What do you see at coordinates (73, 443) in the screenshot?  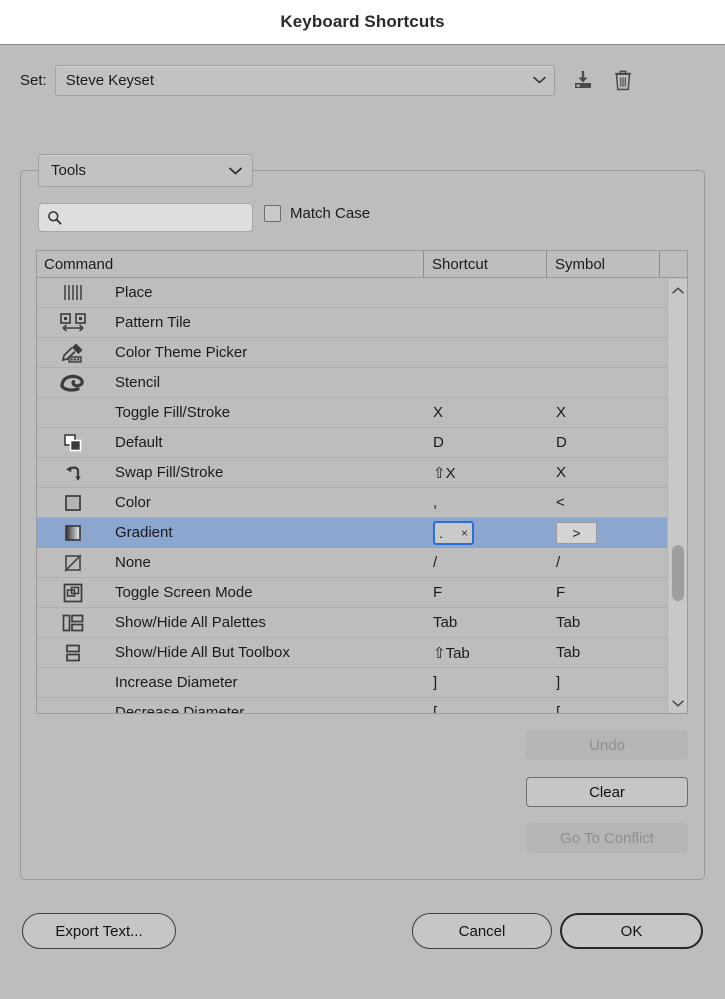 I see `default-fill-stroke-icon` at bounding box center [73, 443].